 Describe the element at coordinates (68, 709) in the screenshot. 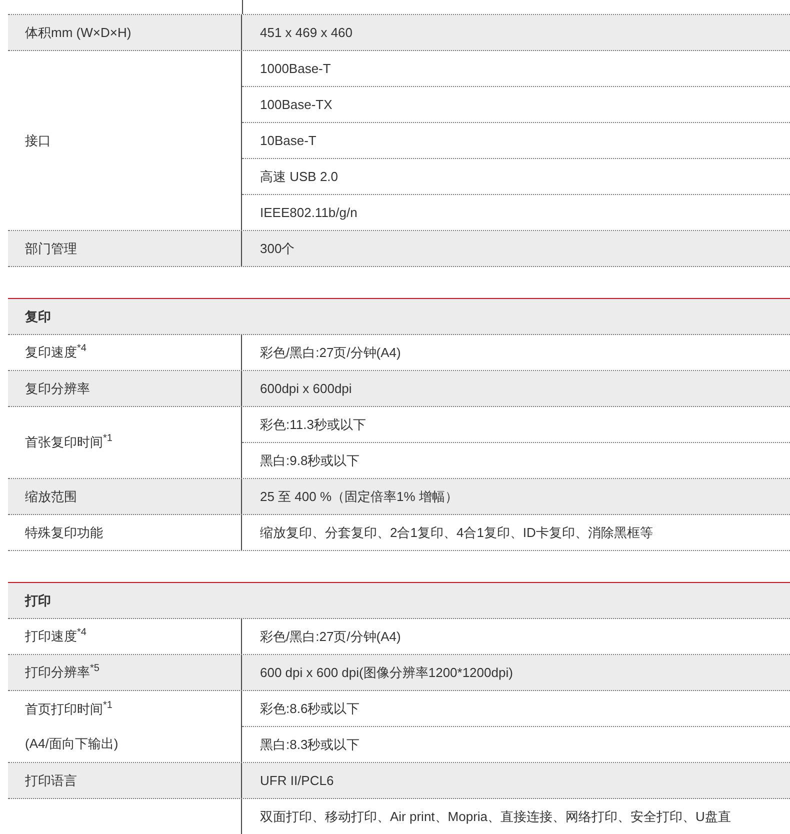

I see `spec-label: 首页打印时间$^{*1}$` at that location.